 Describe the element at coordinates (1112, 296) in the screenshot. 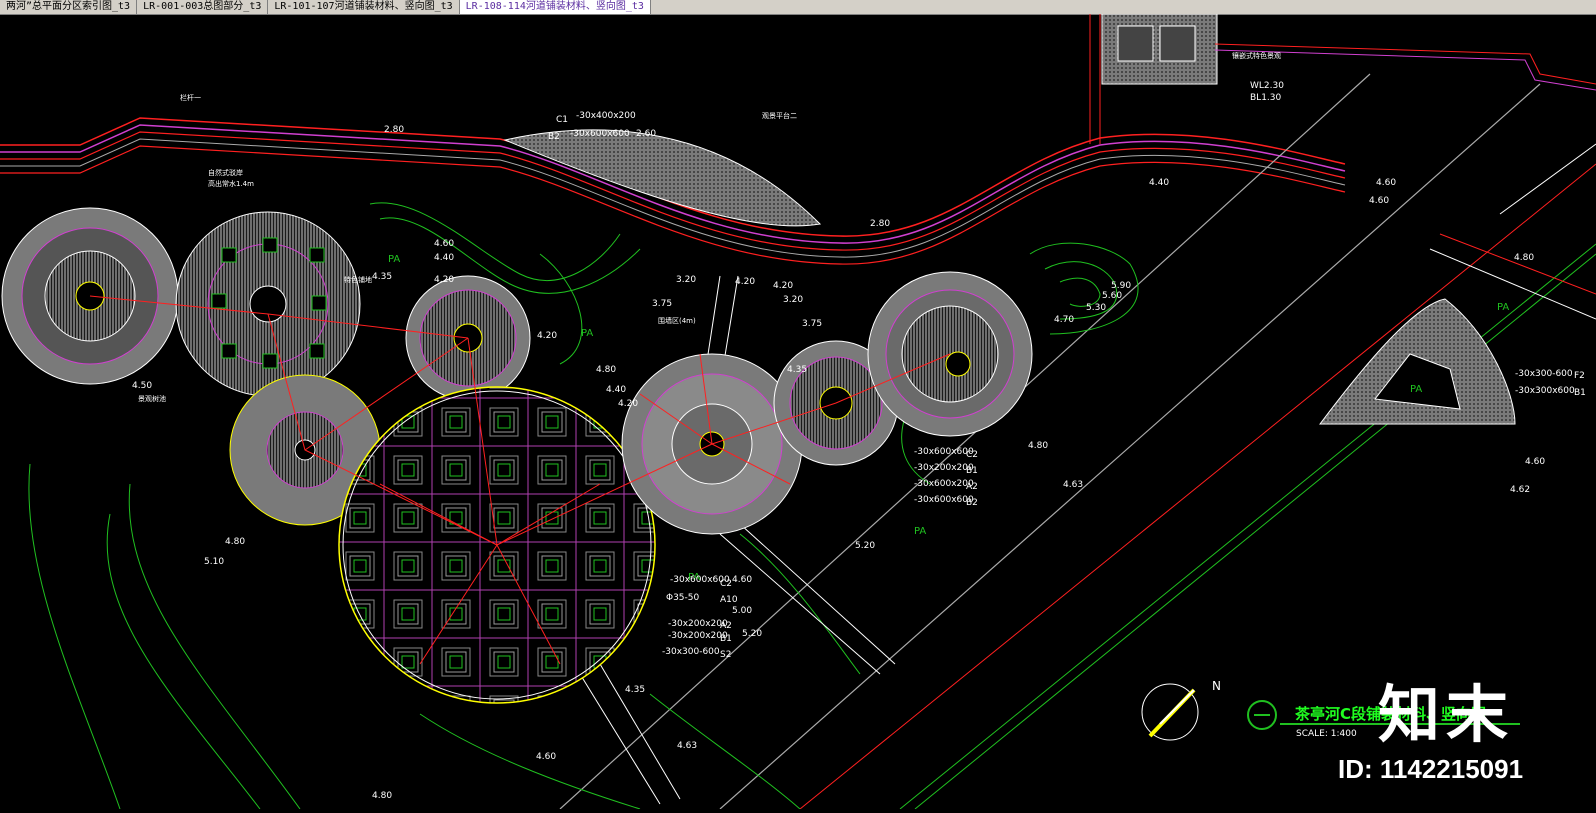

I see `level-label: 5.60` at that location.